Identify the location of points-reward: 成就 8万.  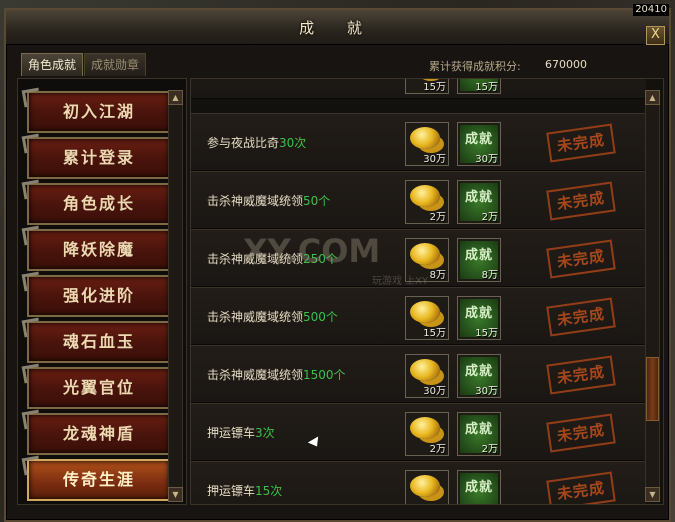
(479, 260).